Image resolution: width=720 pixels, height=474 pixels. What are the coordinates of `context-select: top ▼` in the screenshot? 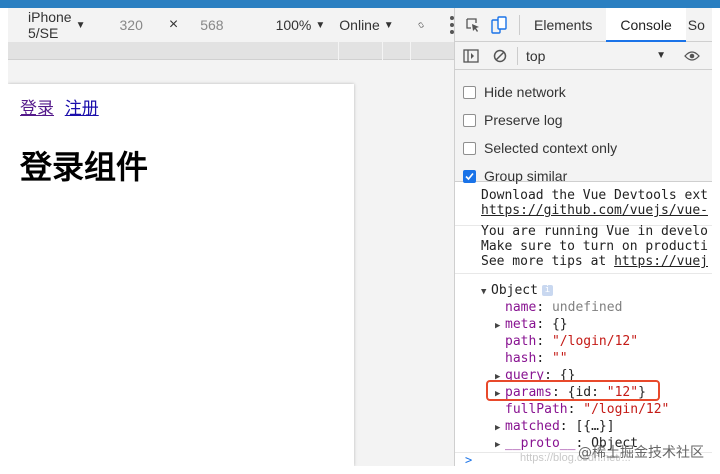 It's located at (596, 56).